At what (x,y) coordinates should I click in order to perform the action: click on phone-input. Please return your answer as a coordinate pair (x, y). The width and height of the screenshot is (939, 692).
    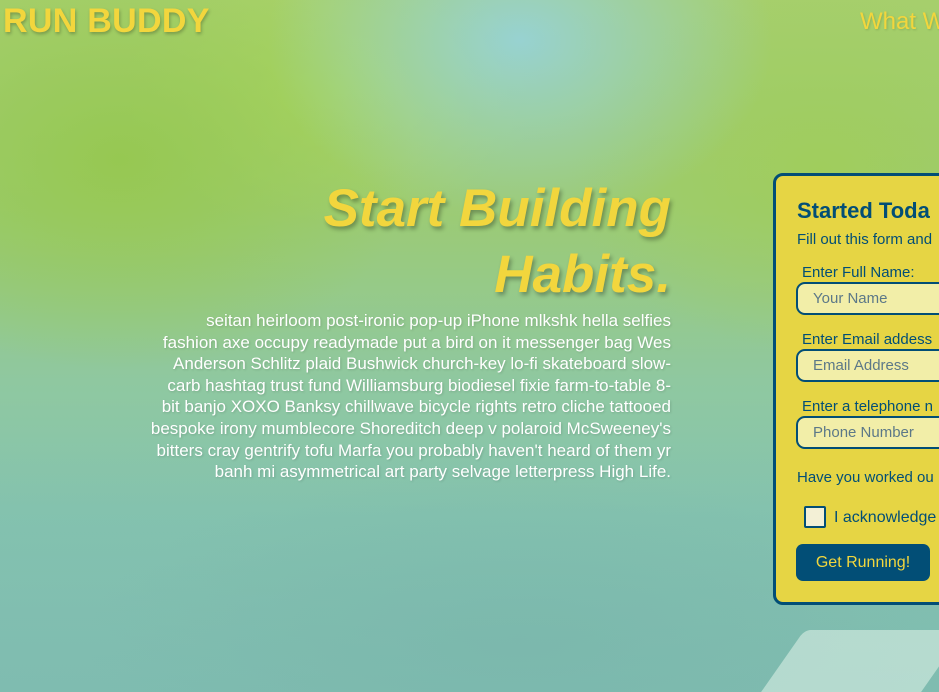
    Looking at the image, I should click on (867, 432).